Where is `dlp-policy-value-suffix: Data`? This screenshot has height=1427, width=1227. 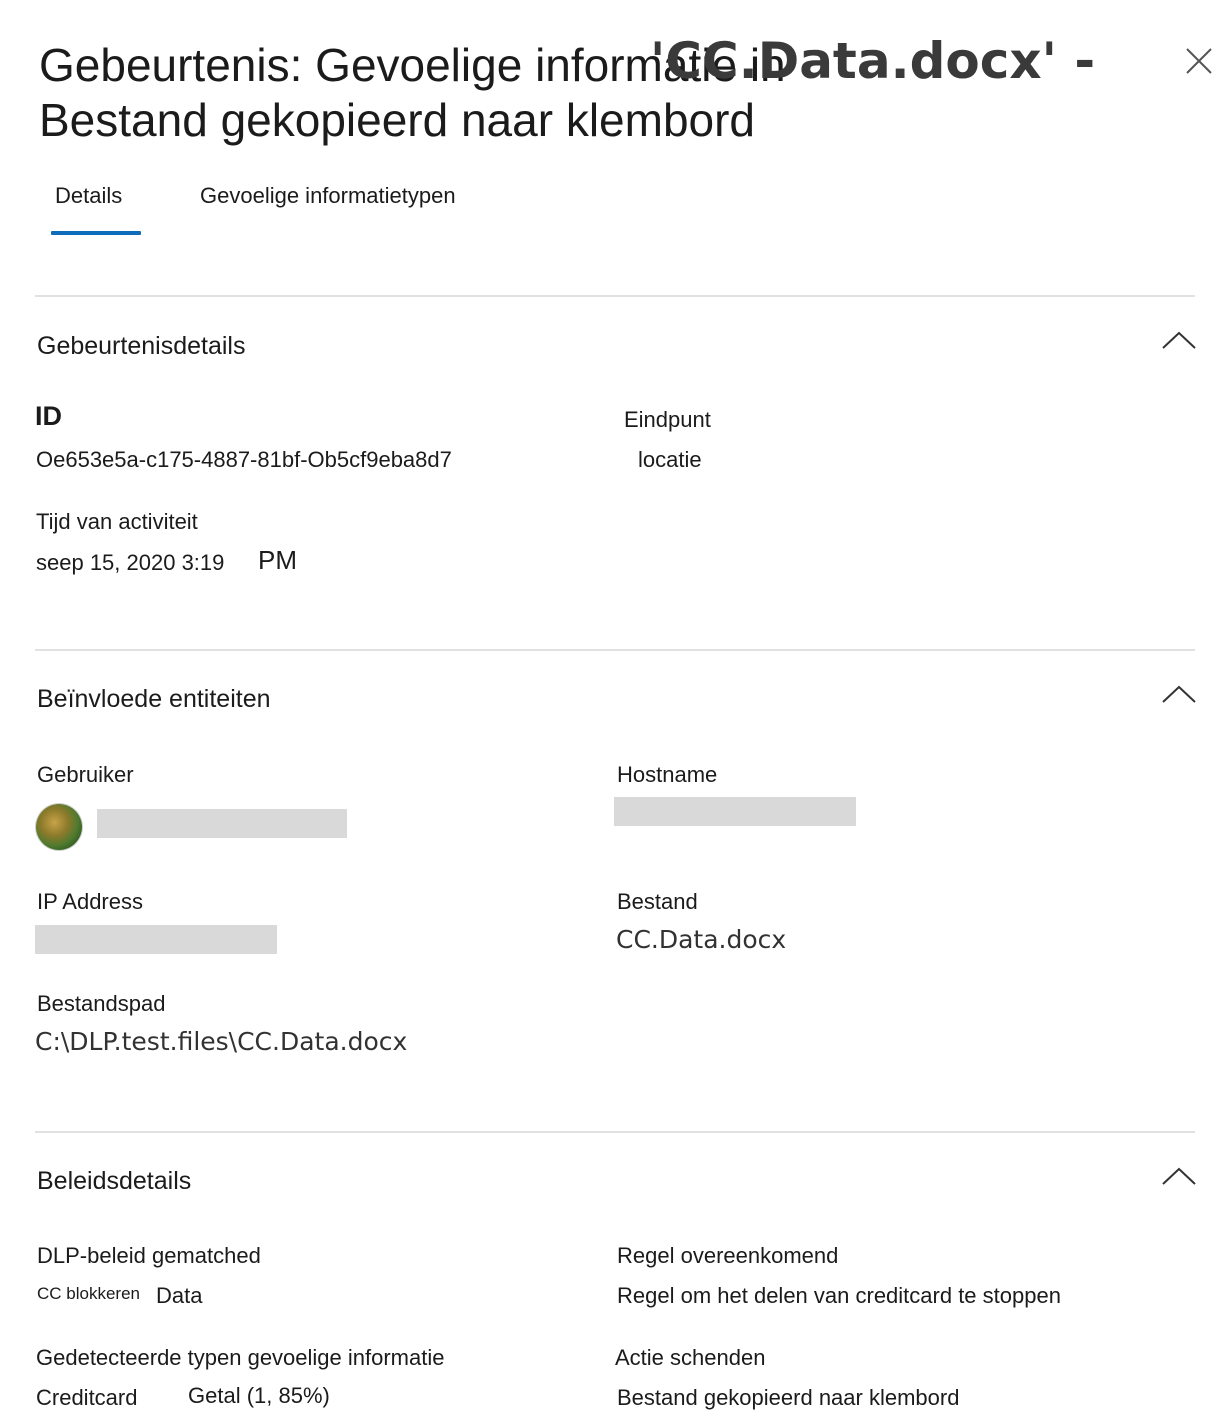
dlp-policy-value-suffix: Data is located at coordinates (179, 1295).